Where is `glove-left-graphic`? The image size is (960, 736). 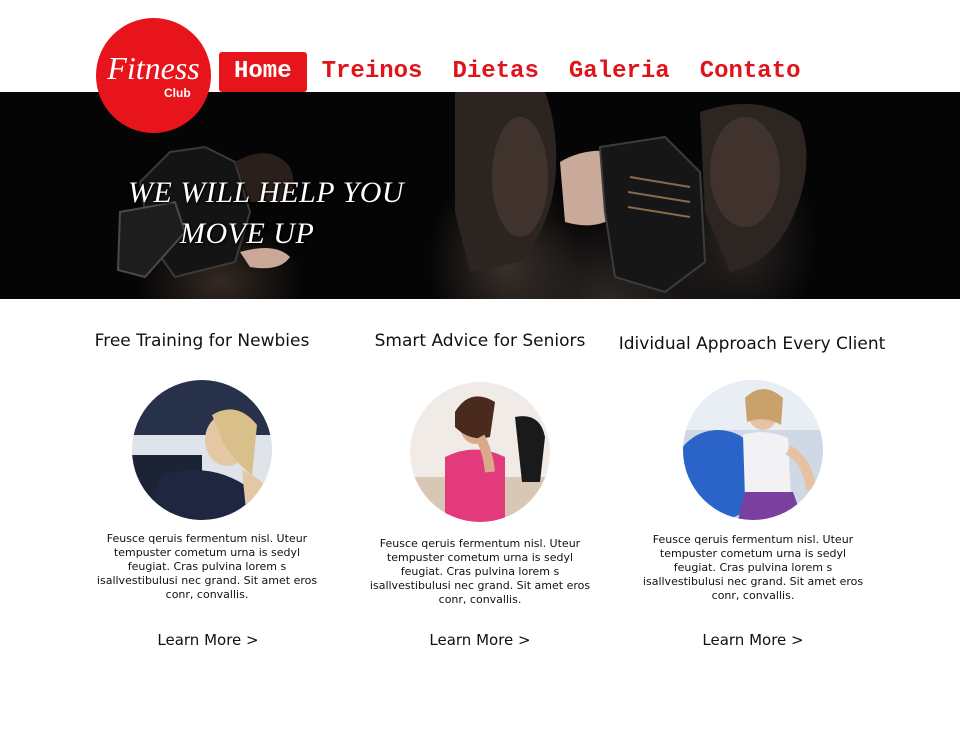
glove-left-graphic is located at coordinates (205, 212).